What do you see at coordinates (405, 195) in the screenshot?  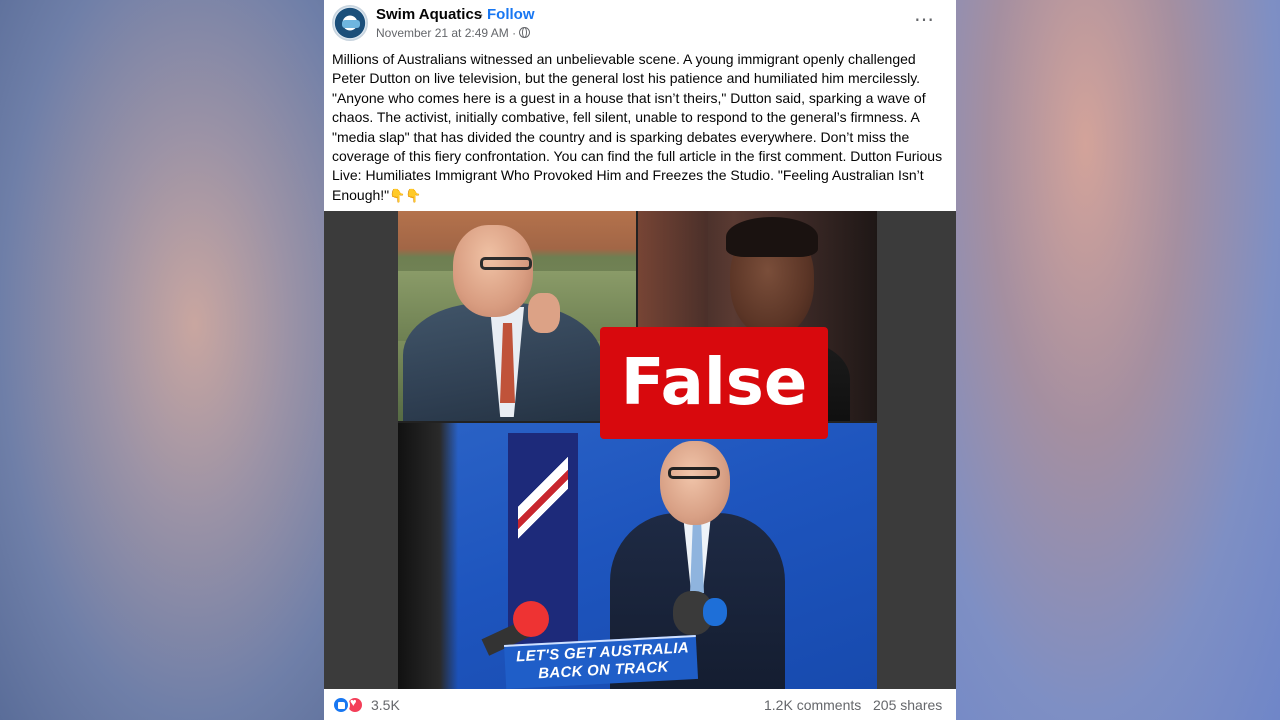 I see `pointing-down-emoji-icon: 👇👇` at bounding box center [405, 195].